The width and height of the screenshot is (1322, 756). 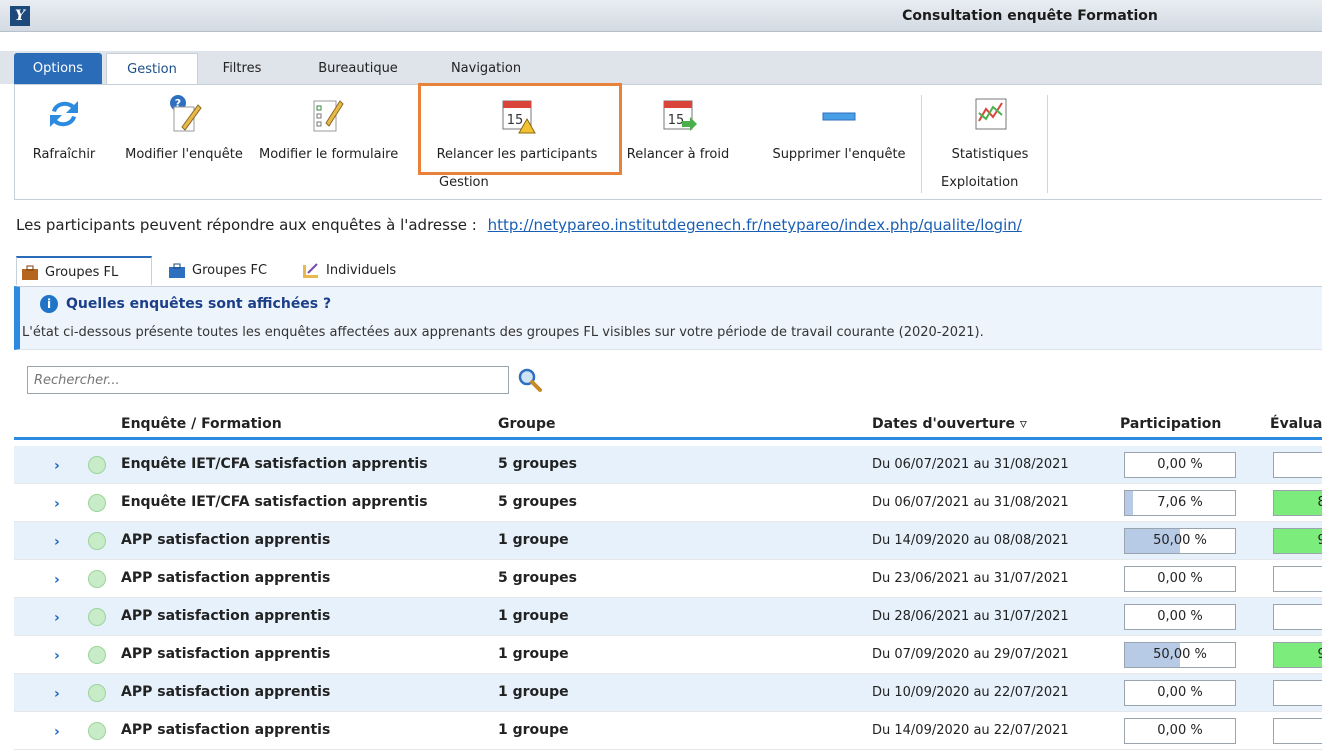 I want to click on column-header-participation: Participation, so click(x=1170, y=424).